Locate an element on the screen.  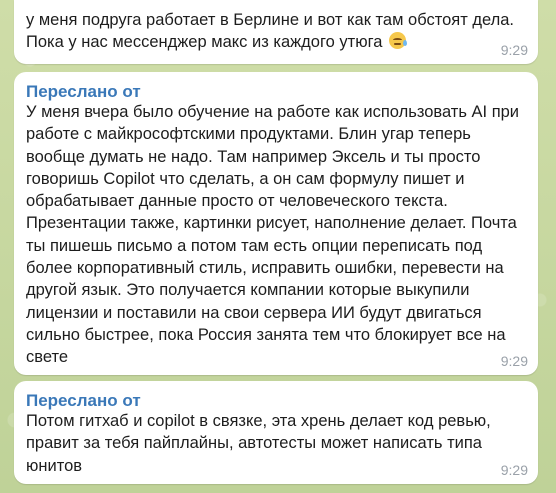
tear-shape is located at coordinates (405, 43).